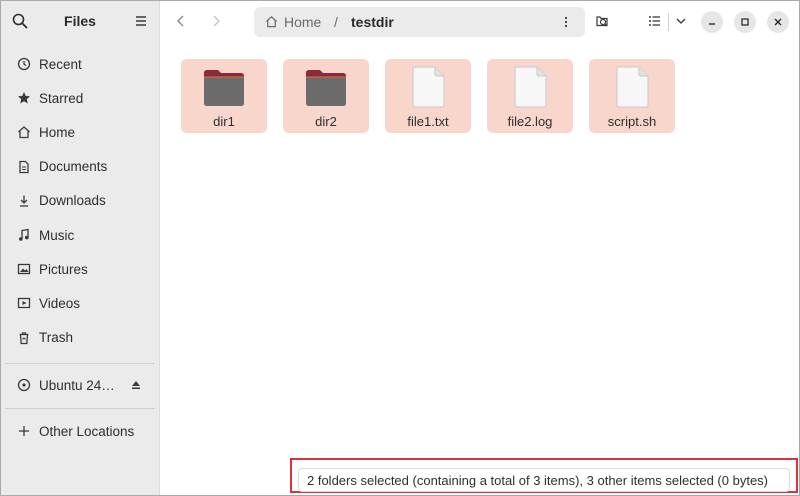 The height and width of the screenshot is (496, 800). I want to click on close-icon, so click(778, 22).